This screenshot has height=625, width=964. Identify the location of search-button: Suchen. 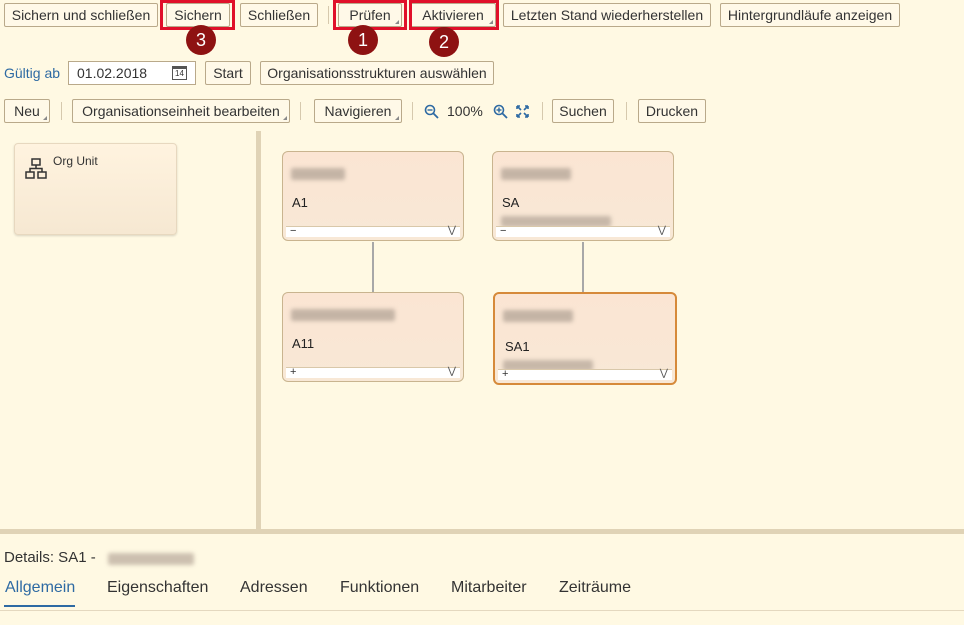
(583, 111).